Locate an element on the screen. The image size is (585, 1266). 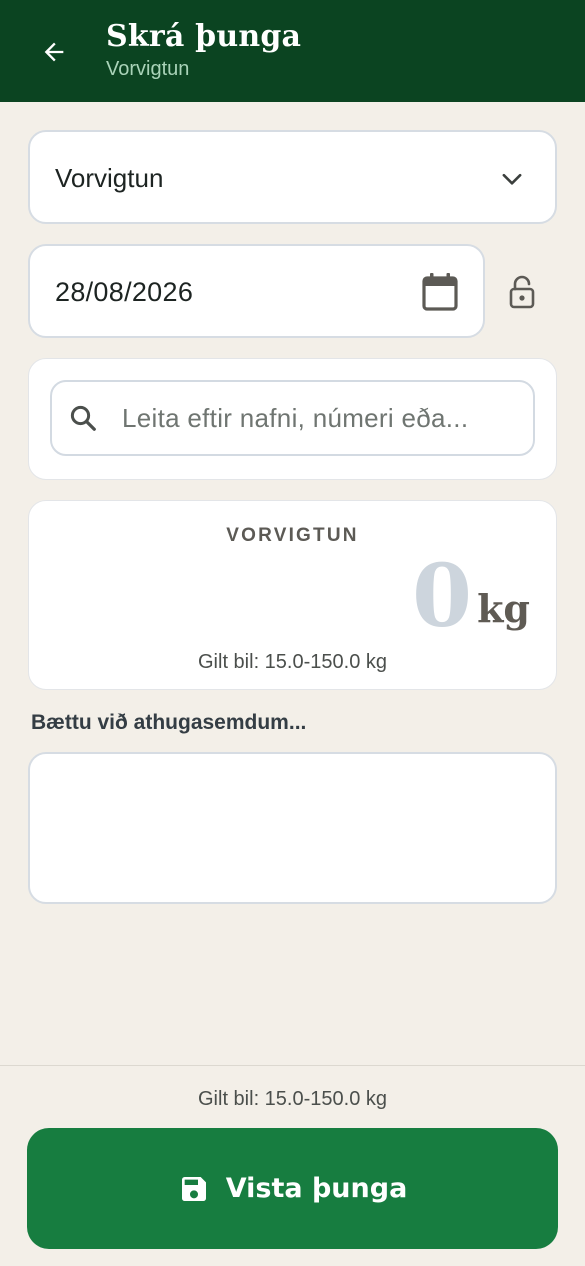
weight-unit: kg is located at coordinates (503, 608).